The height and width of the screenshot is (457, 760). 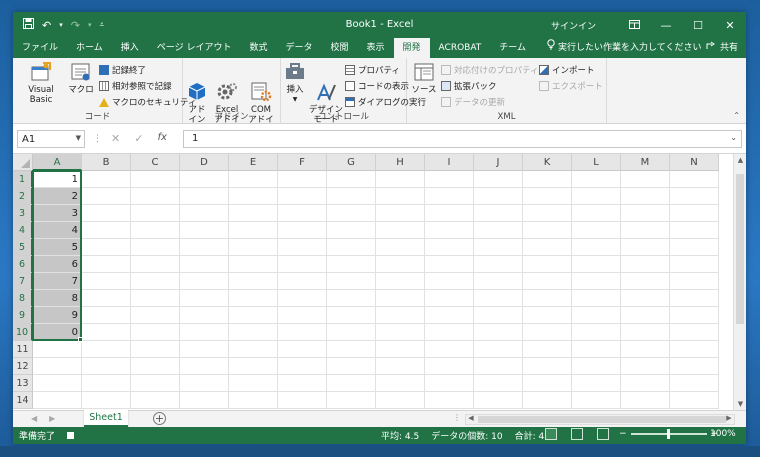 What do you see at coordinates (155, 196) in the screenshot?
I see `cell-c2` at bounding box center [155, 196].